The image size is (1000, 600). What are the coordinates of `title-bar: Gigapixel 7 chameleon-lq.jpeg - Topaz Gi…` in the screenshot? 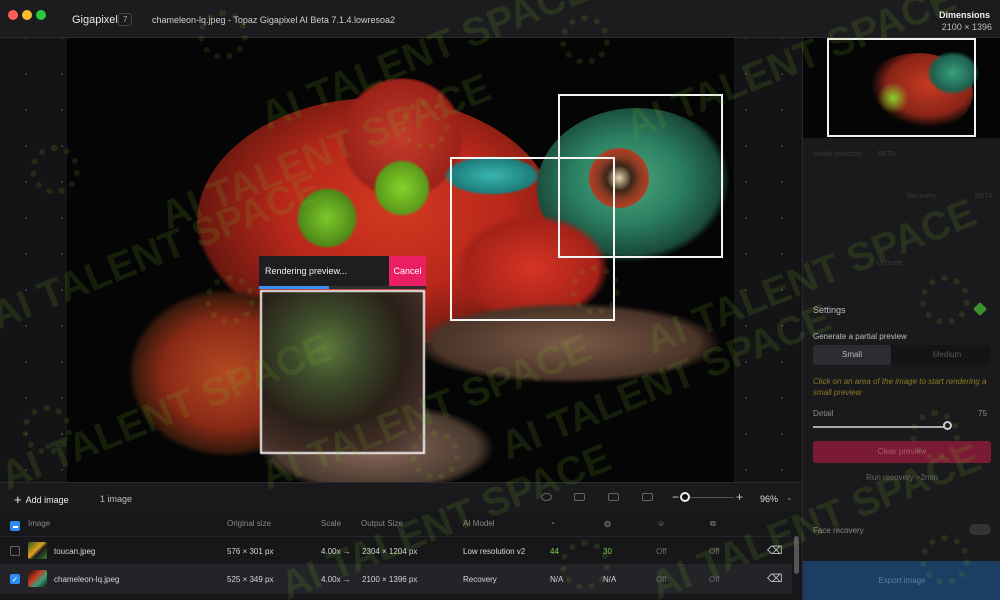 It's located at (500, 19).